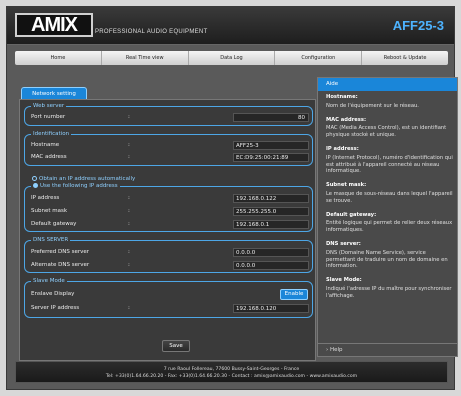 This screenshot has width=461, height=396. I want to click on use-following-ip-label: Use the following IP address, so click(79, 186).